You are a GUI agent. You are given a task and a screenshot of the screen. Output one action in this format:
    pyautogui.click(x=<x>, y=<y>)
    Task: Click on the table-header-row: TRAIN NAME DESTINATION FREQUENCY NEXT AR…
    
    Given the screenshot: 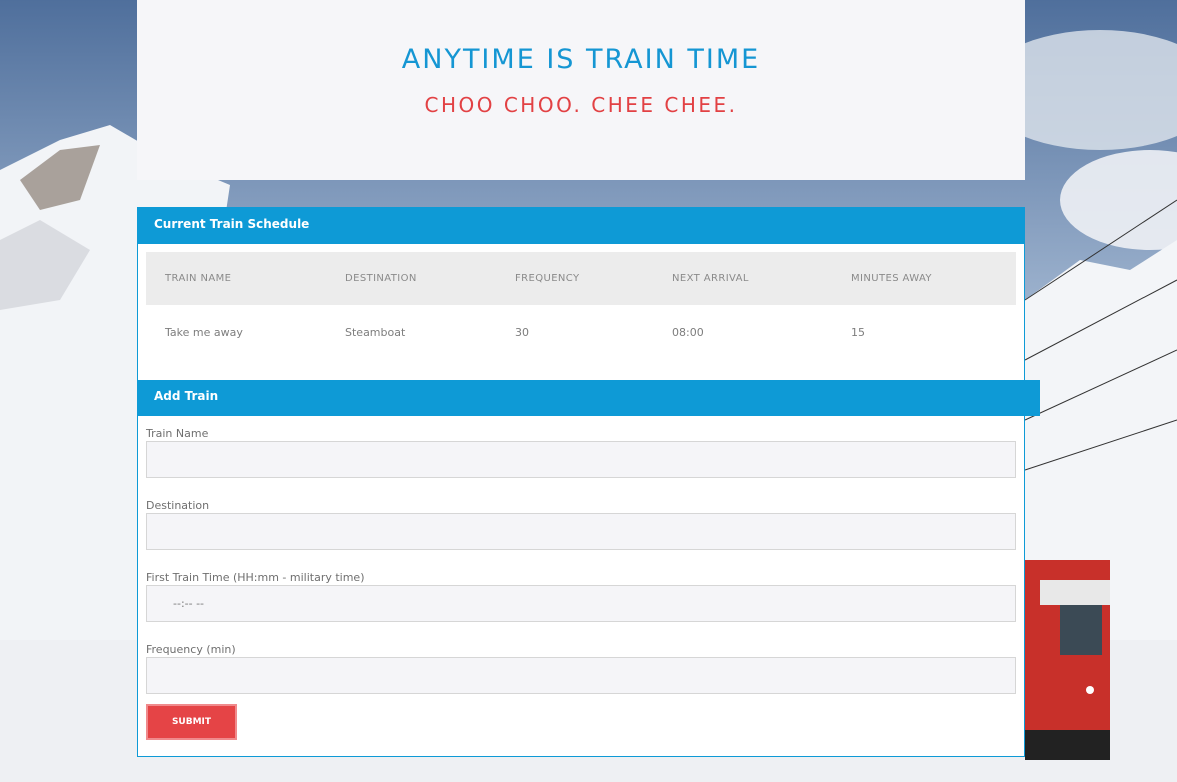 What is the action you would take?
    pyautogui.click(x=581, y=278)
    